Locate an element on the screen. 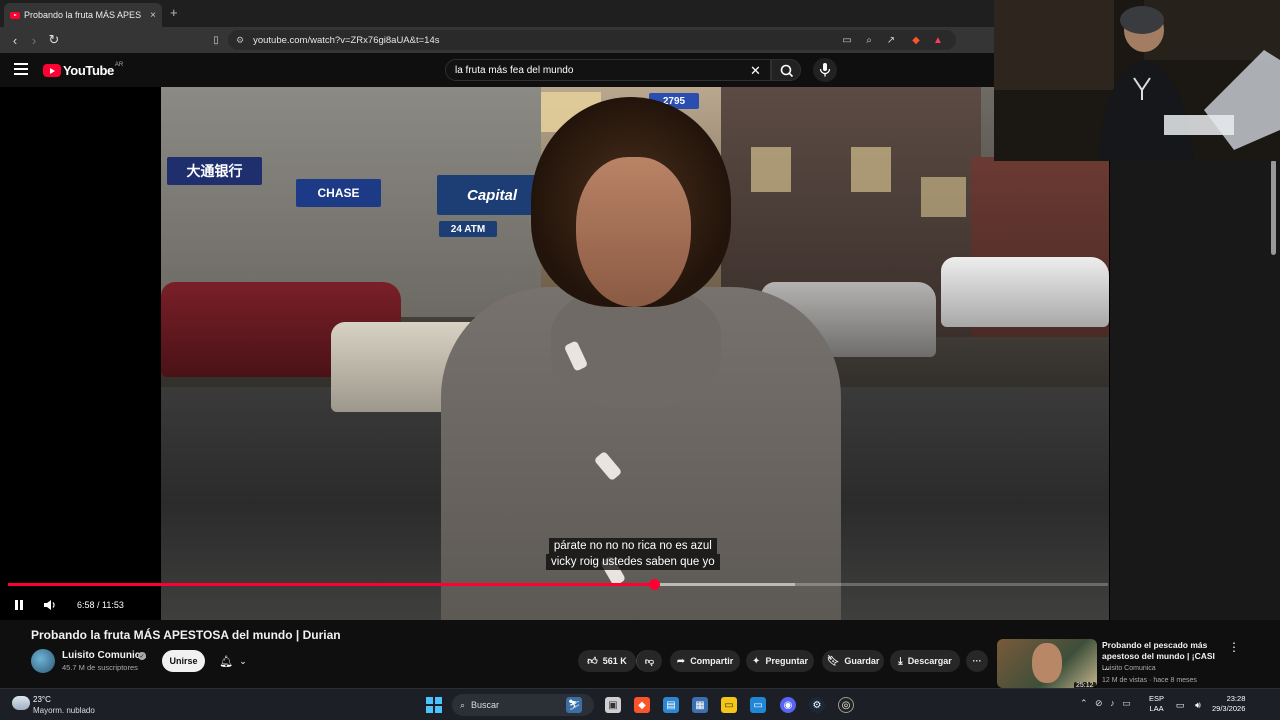  youtube-favicon-icon is located at coordinates (15, 15).